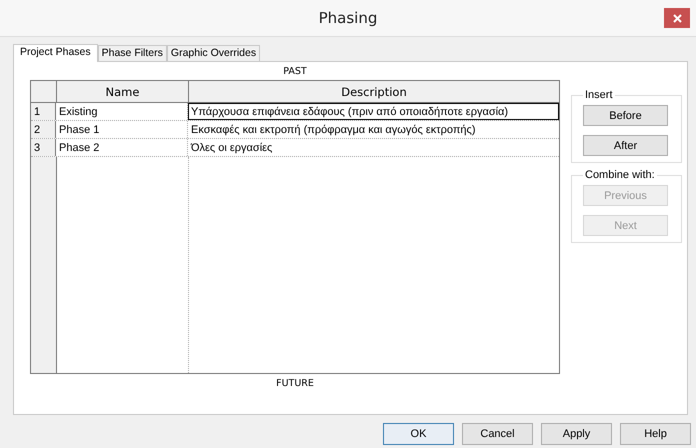 The image size is (696, 448). Describe the element at coordinates (43, 111) in the screenshot. I see `row-header: 1` at that location.